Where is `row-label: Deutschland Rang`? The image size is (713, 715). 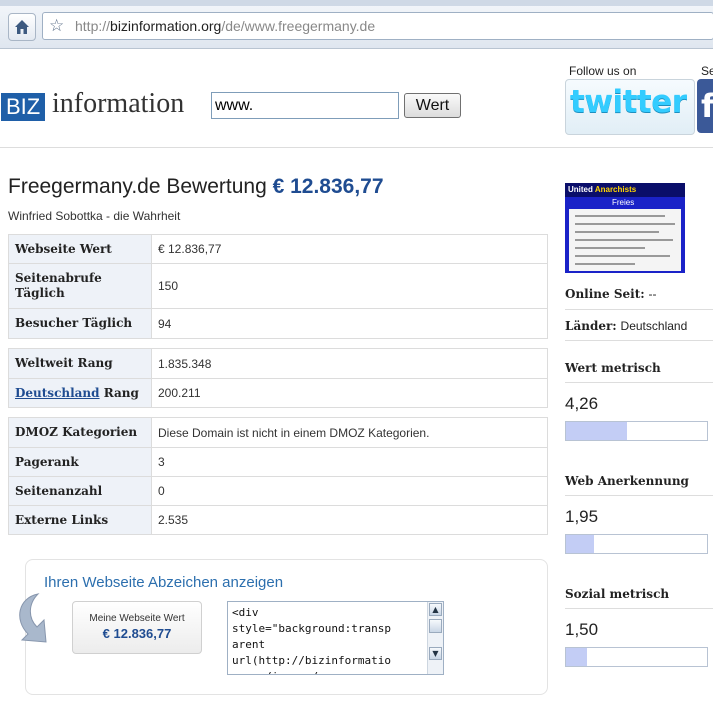
row-label: Deutschland Rang is located at coordinates (80, 393).